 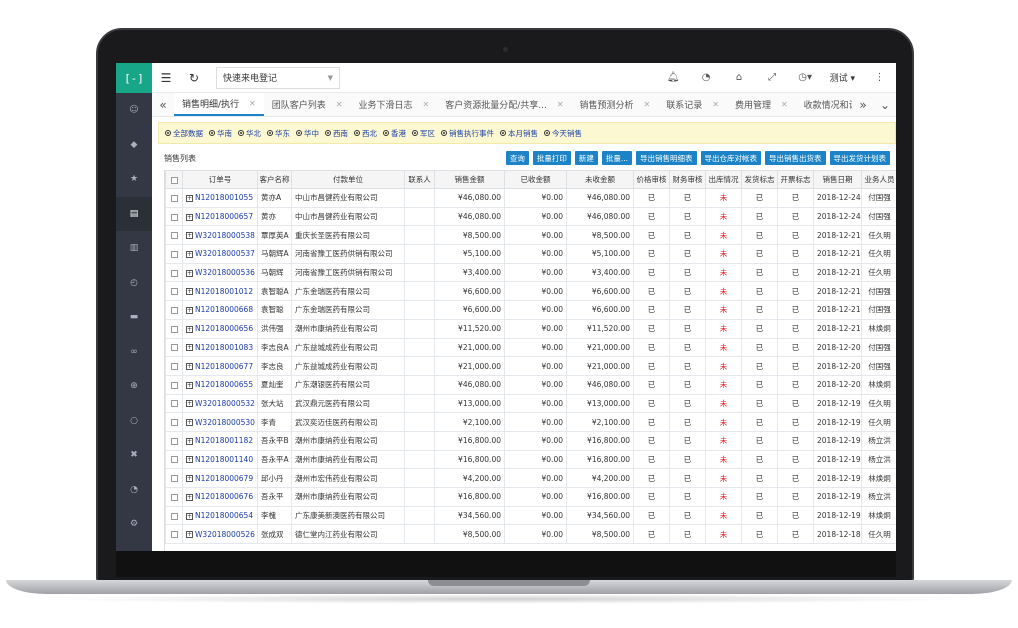 I want to click on filter-option: 销售执行事件, so click(x=467, y=133).